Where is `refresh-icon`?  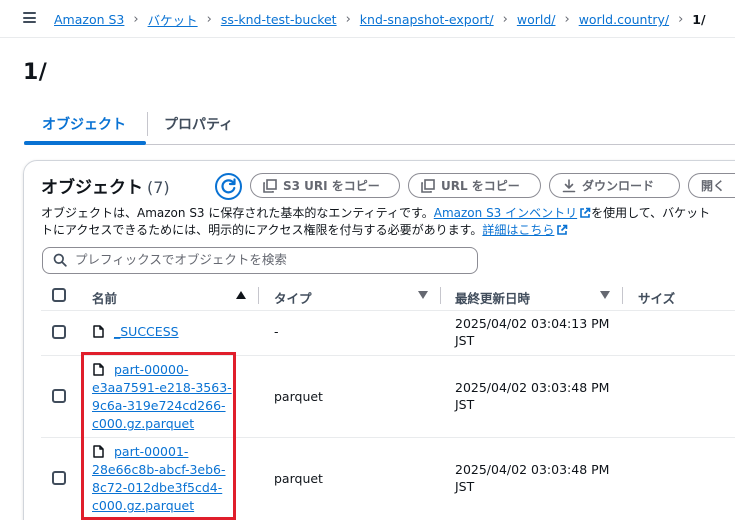 refresh-icon is located at coordinates (228, 186).